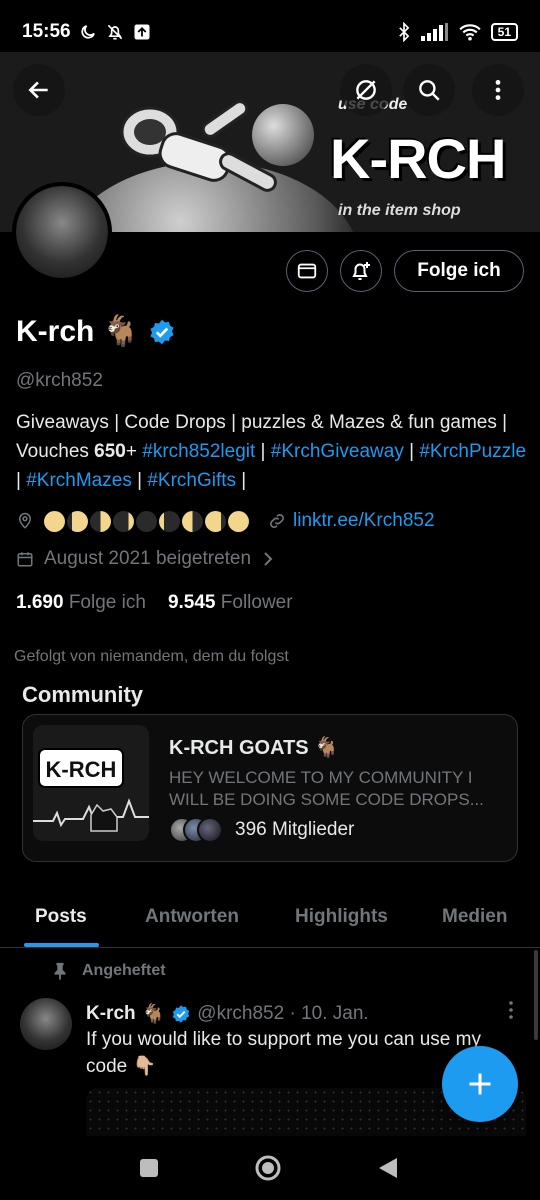 The height and width of the screenshot is (1200, 540). I want to click on profile-avatar, so click(62, 232).